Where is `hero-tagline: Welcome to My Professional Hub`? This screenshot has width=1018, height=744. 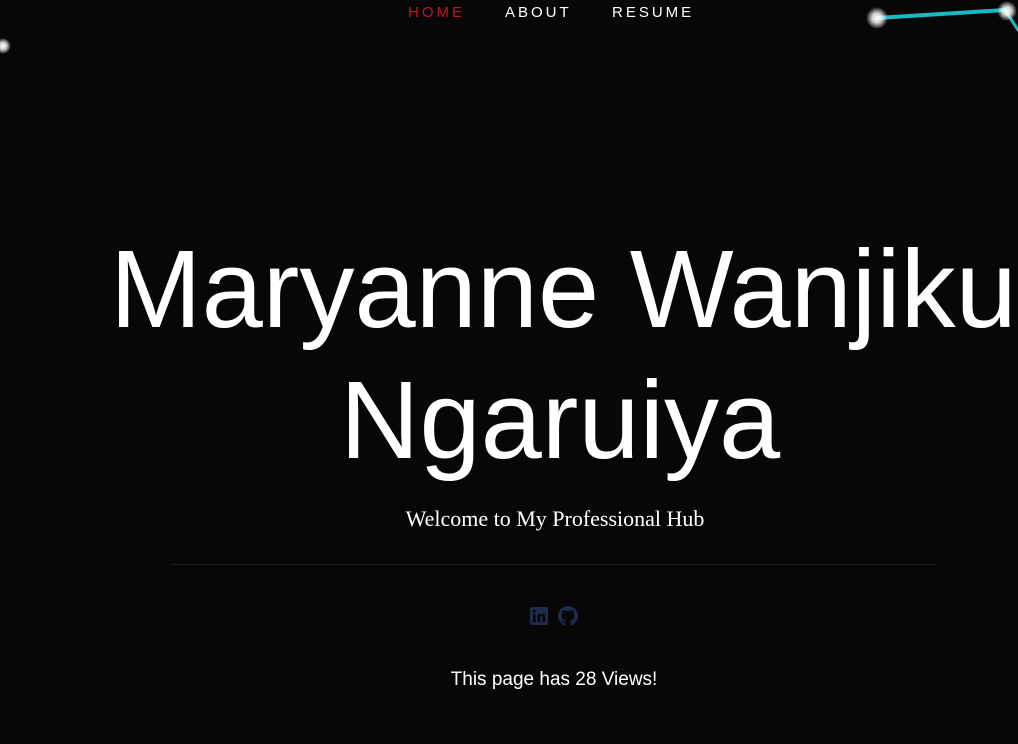
hero-tagline: Welcome to My Professional Hub is located at coordinates (555, 518).